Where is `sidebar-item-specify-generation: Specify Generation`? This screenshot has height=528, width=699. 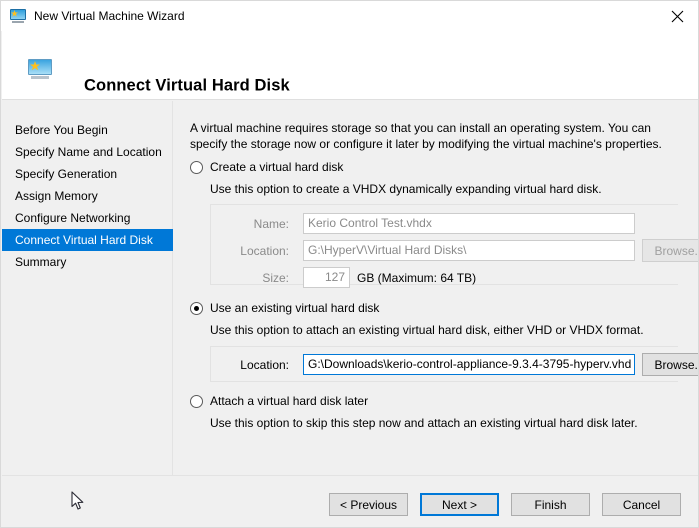 sidebar-item-specify-generation: Specify Generation is located at coordinates (87, 174).